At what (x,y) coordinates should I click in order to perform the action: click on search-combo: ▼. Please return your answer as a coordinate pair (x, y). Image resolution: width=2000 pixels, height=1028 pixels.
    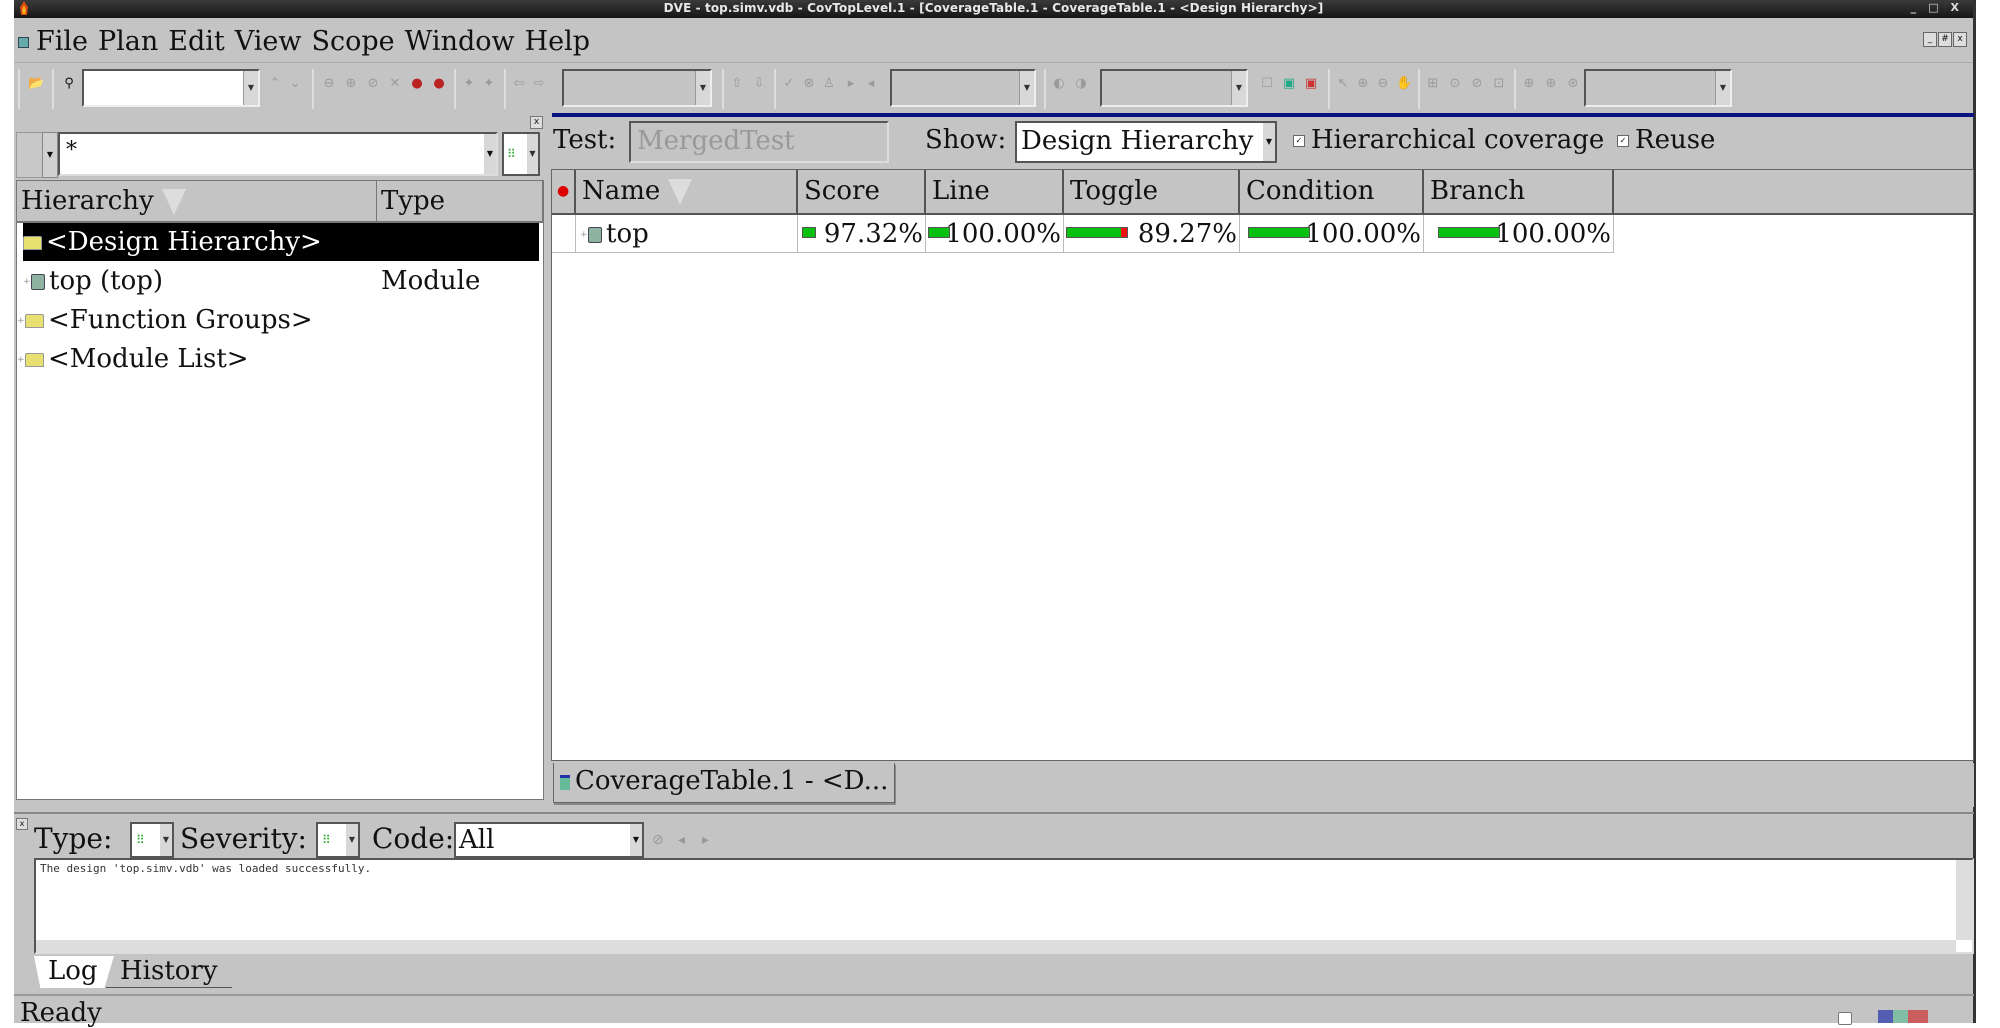
    Looking at the image, I should click on (171, 88).